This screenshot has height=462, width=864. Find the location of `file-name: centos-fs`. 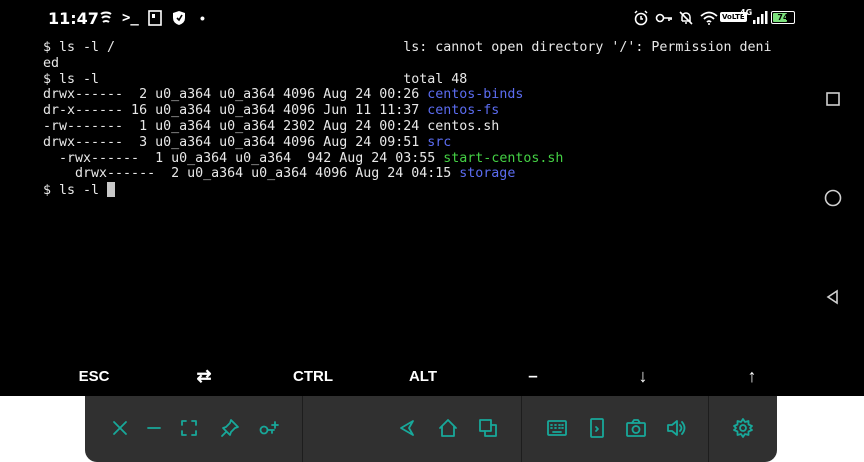

file-name: centos-fs is located at coordinates (463, 111).